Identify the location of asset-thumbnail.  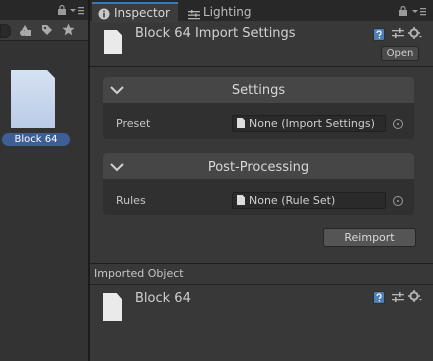
(33, 99).